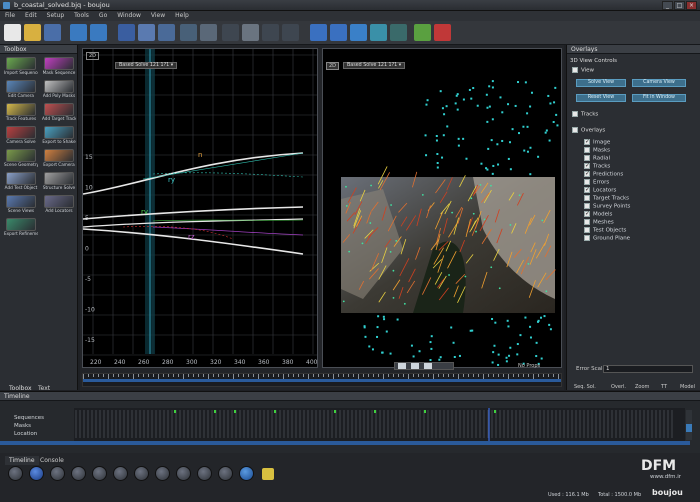 The height and width of the screenshot is (502, 700). Describe the element at coordinates (188, 32) in the screenshot. I see `layout-single-icon` at that location.